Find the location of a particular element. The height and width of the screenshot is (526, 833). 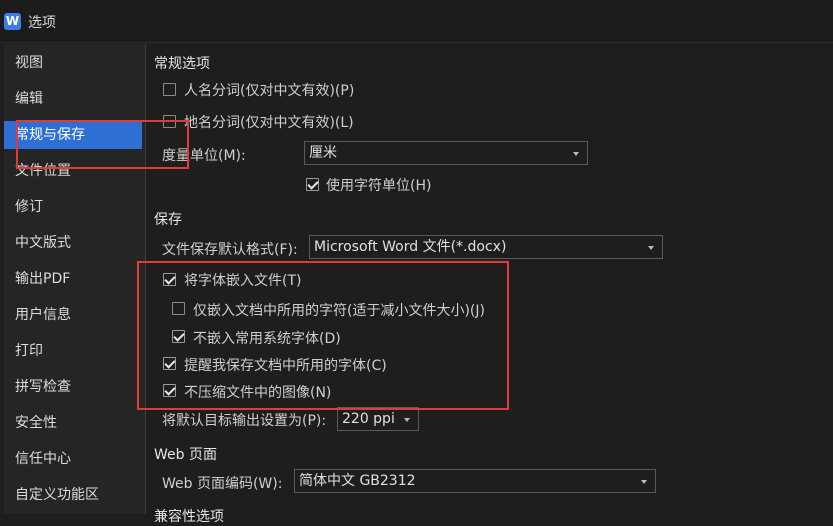

web-encoding-select: 简体中文 GB2312 is located at coordinates (475, 481).